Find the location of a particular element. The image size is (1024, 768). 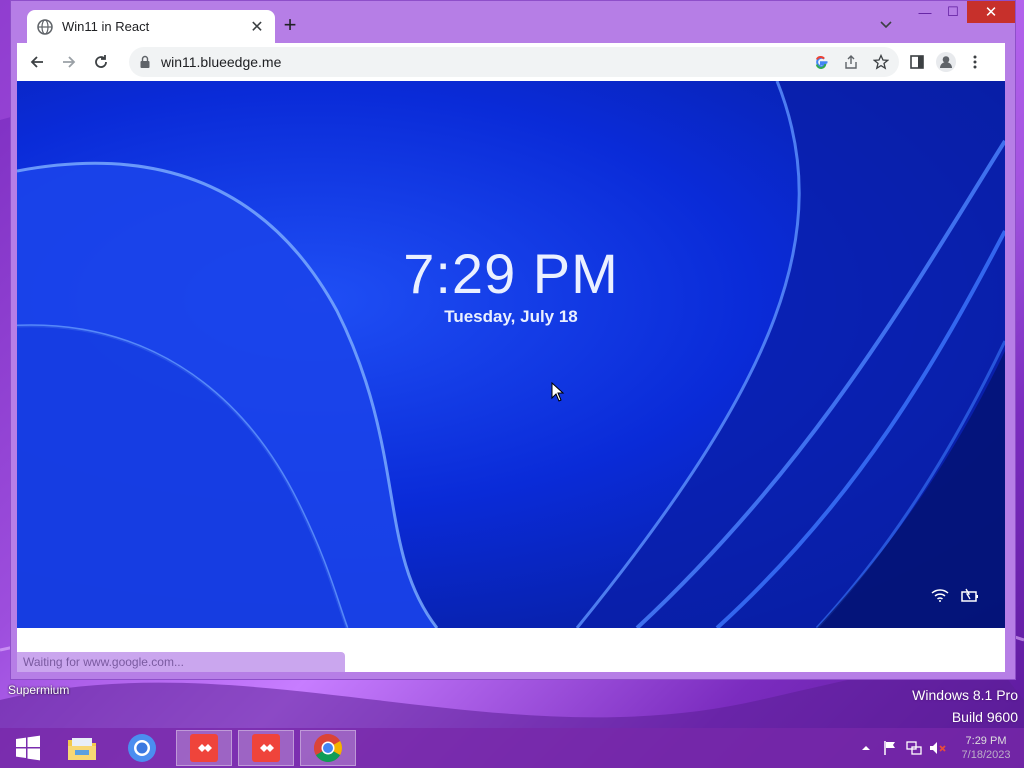

volume-muted-icon is located at coordinates (938, 748).